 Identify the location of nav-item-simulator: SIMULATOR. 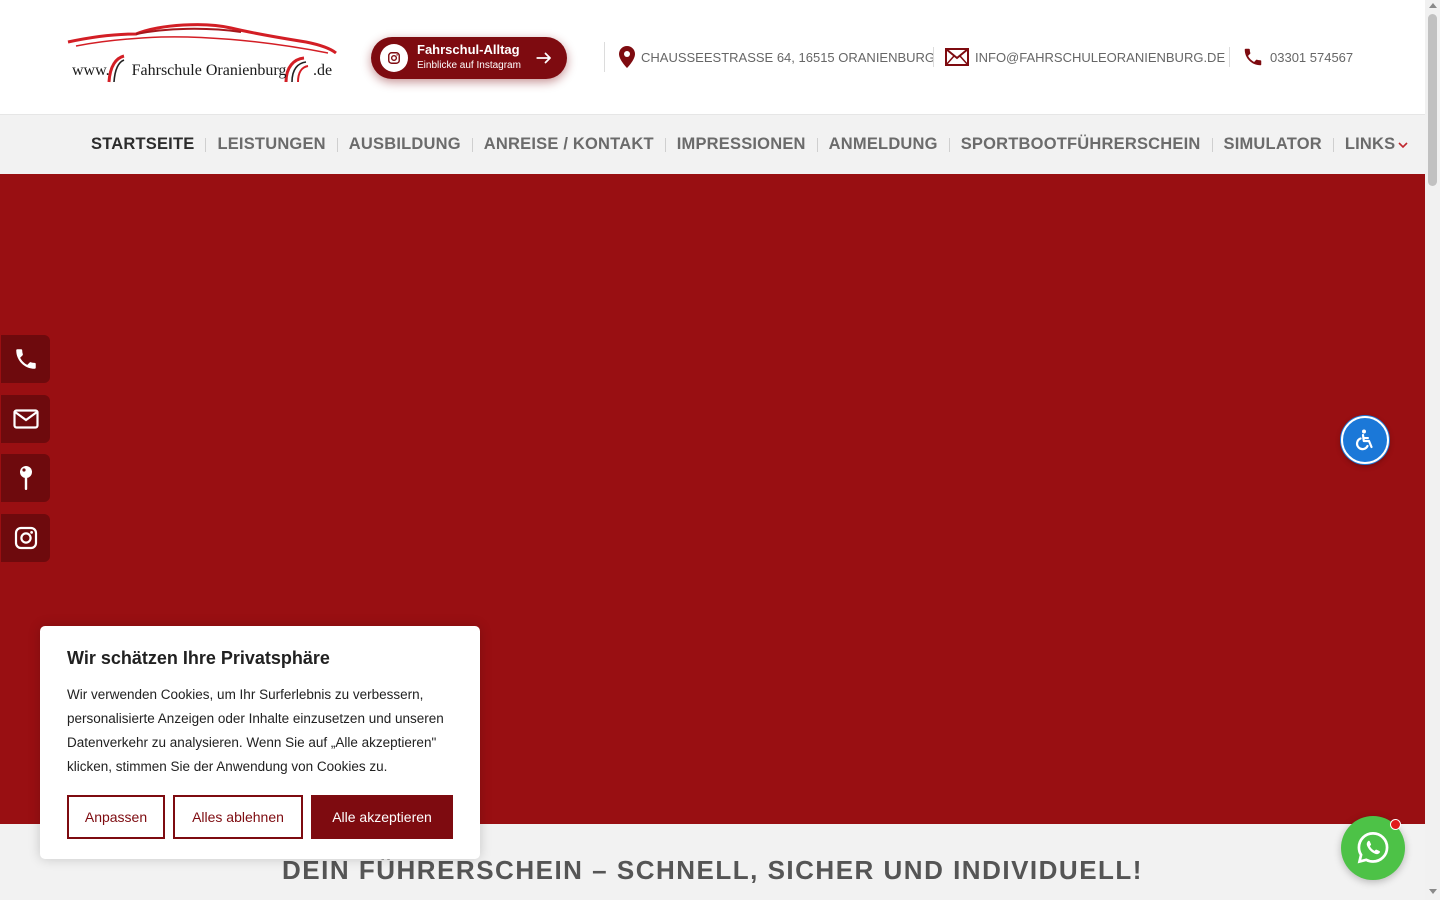
(1273, 144).